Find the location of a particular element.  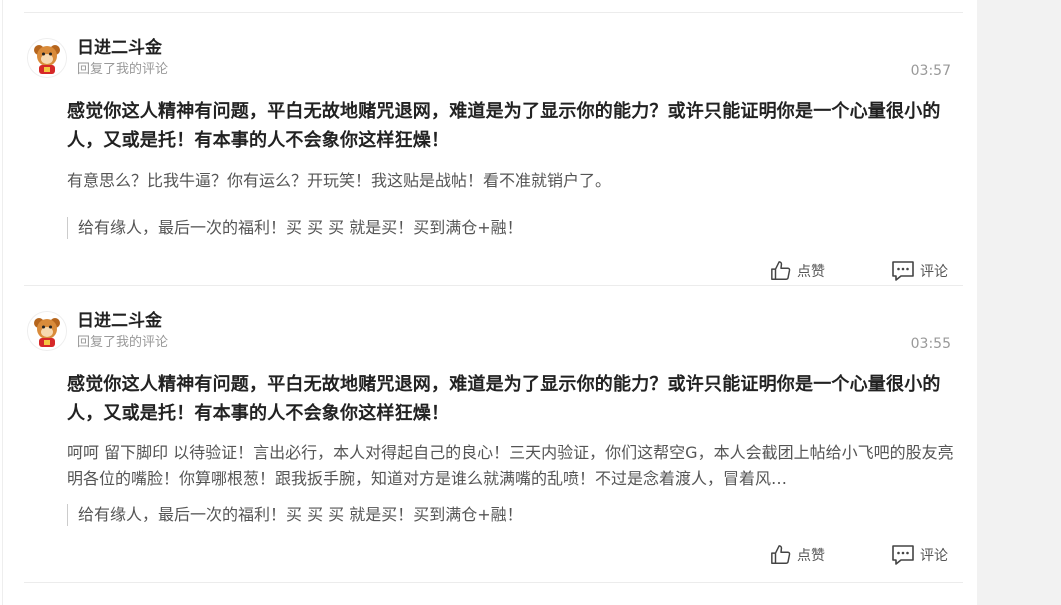

timestamp: 03:57 is located at coordinates (930, 71).